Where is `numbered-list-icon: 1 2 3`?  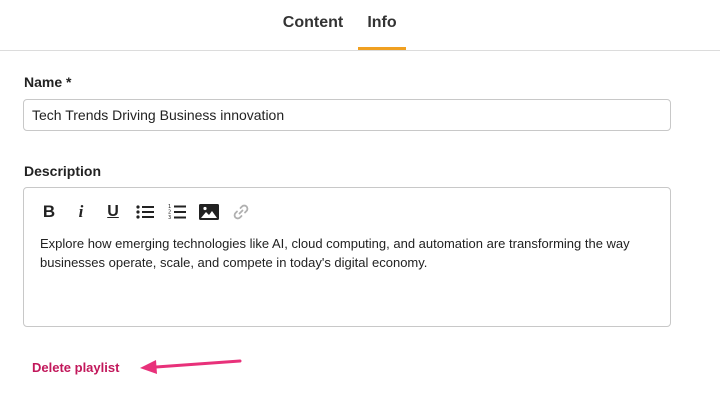
numbered-list-icon: 1 2 3 is located at coordinates (177, 212).